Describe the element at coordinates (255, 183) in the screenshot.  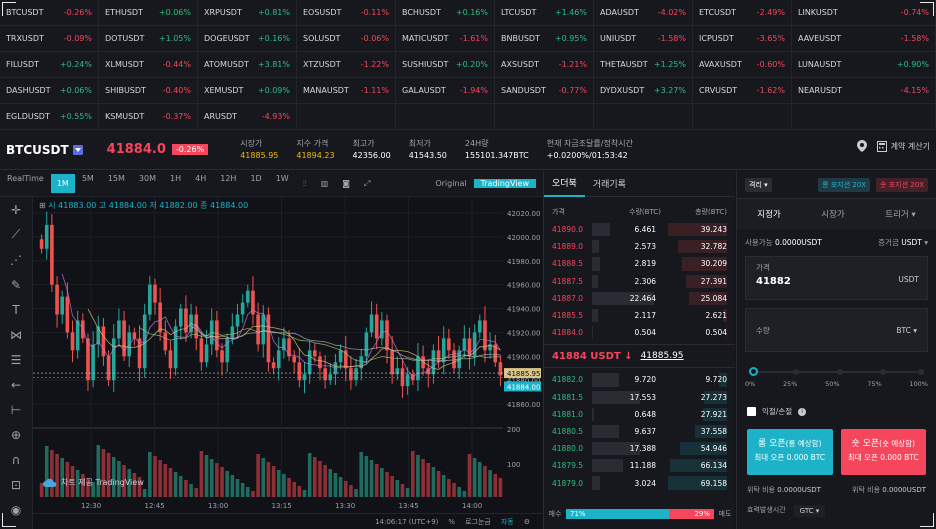
I see `timeframe-1d: 1D` at that location.